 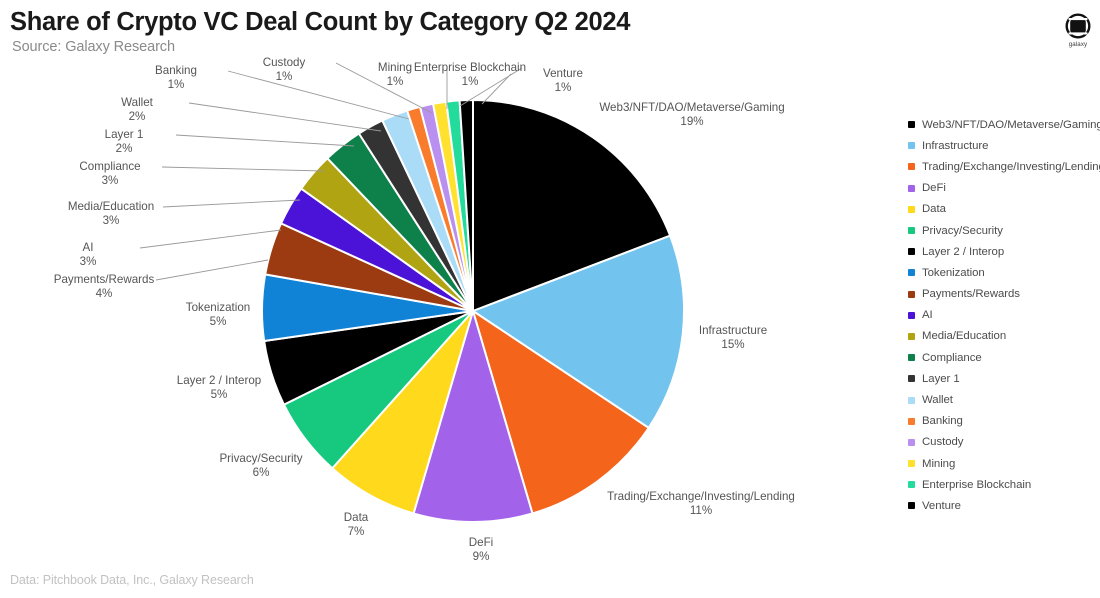 I want to click on legend-item-label: Trading/Exchange/Investing/Lending, so click(x=1011, y=166).